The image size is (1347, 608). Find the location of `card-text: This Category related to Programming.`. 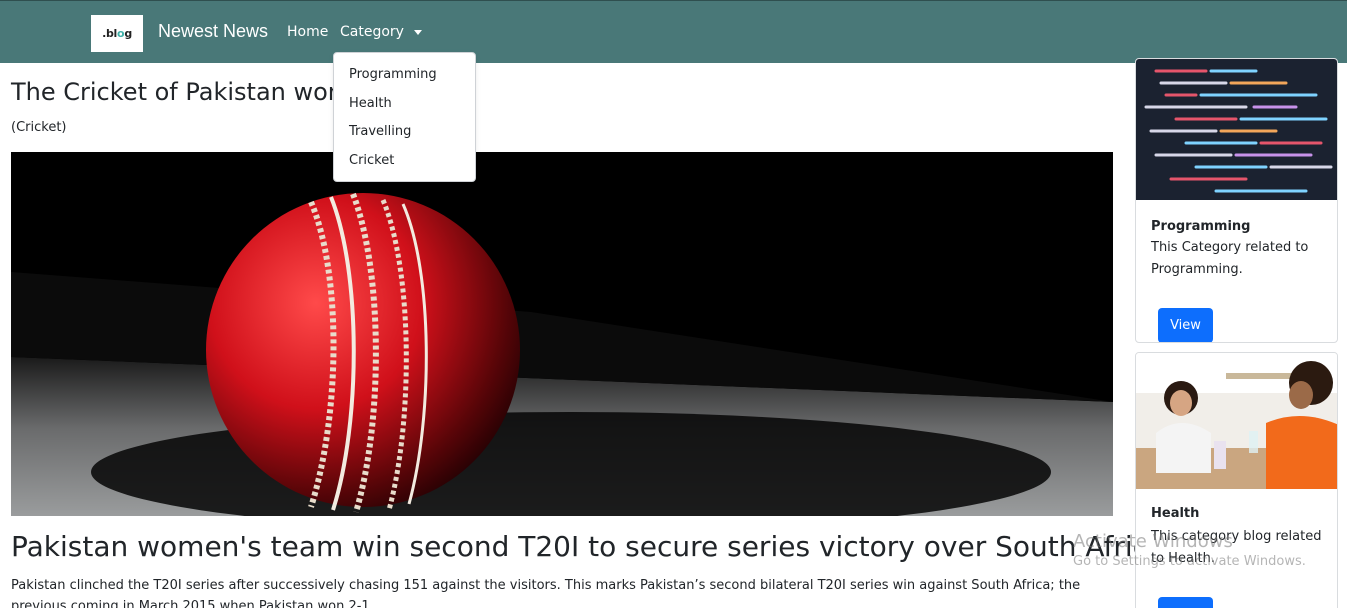

card-text: This Category related to Programming. is located at coordinates (1230, 258).